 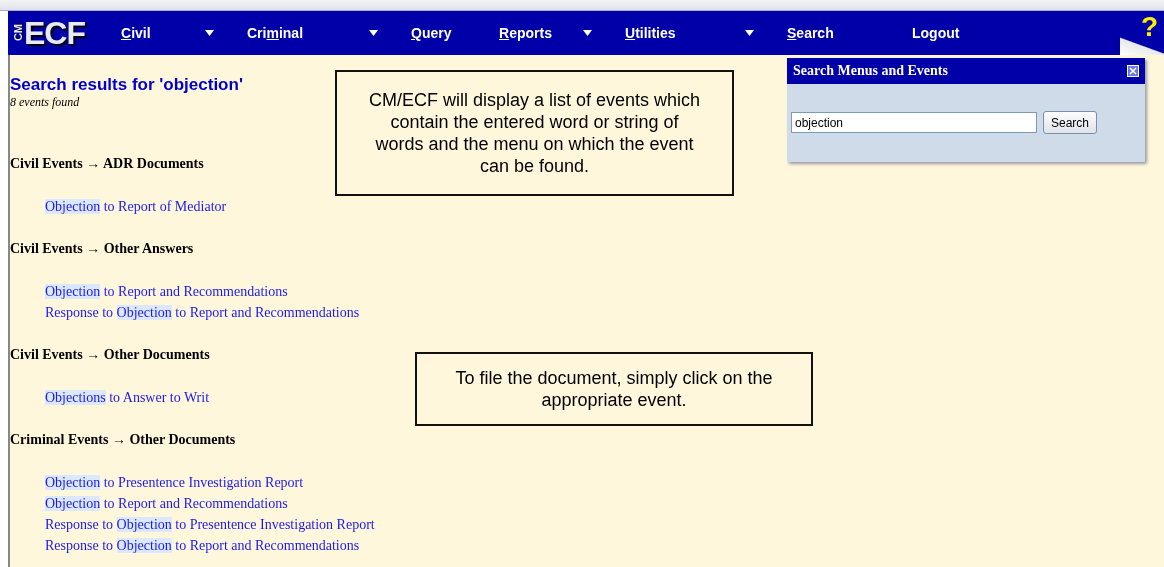 What do you see at coordinates (127, 397) in the screenshot?
I see `event-link: Objections to Answer to Writ` at bounding box center [127, 397].